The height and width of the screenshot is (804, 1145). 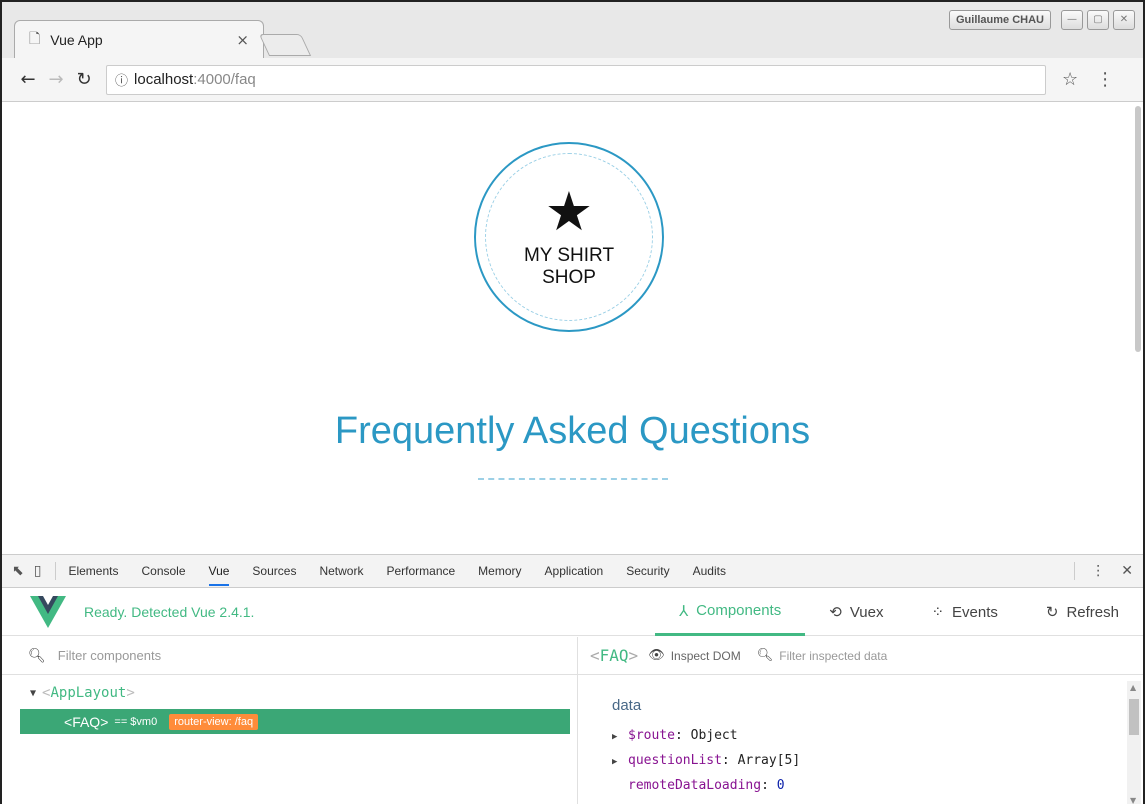 I want to click on inspect-element-icon: ⬉, so click(x=18, y=571).